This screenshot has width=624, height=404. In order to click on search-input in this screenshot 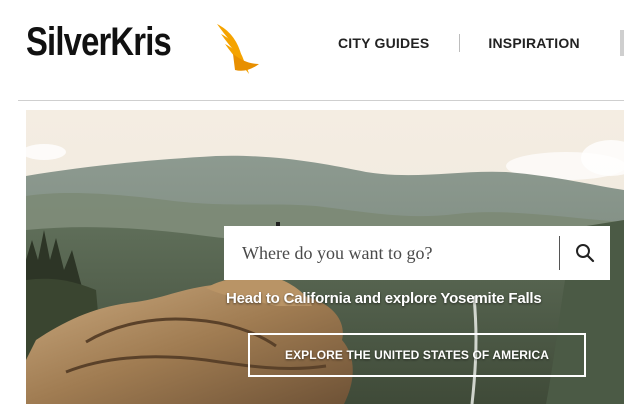, I will do `click(391, 253)`.